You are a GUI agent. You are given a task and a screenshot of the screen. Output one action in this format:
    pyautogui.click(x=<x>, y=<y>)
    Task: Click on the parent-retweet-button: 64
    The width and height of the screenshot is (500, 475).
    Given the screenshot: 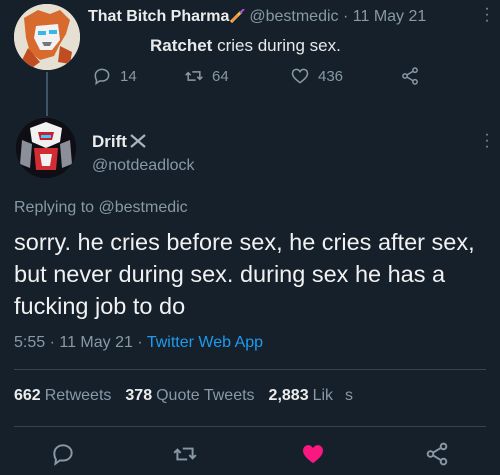 What is the action you would take?
    pyautogui.click(x=206, y=76)
    